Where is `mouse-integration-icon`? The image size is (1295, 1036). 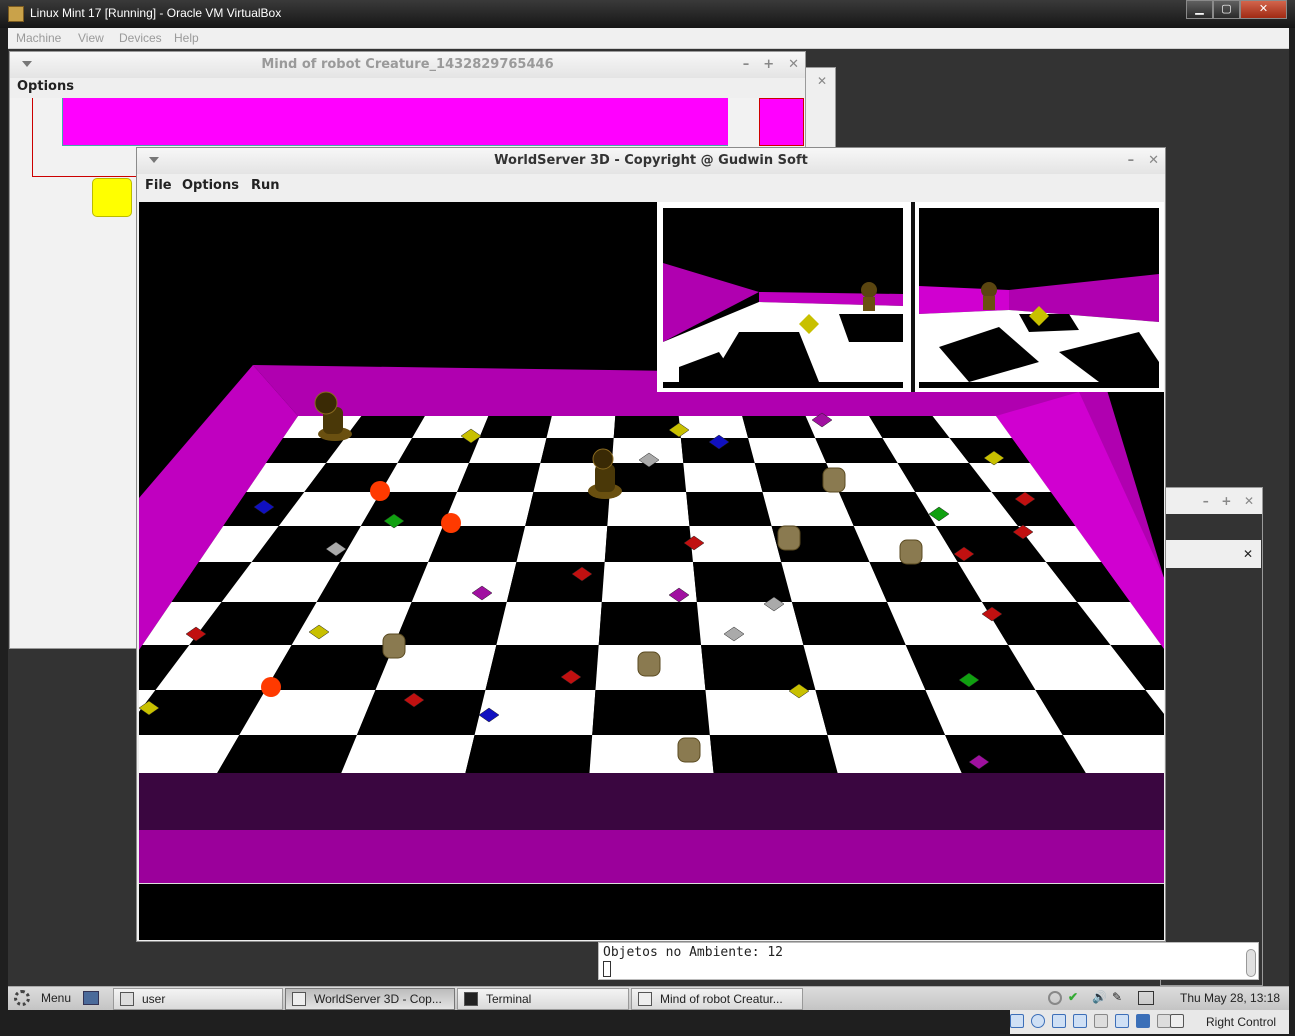 mouse-integration-icon is located at coordinates (1164, 1021).